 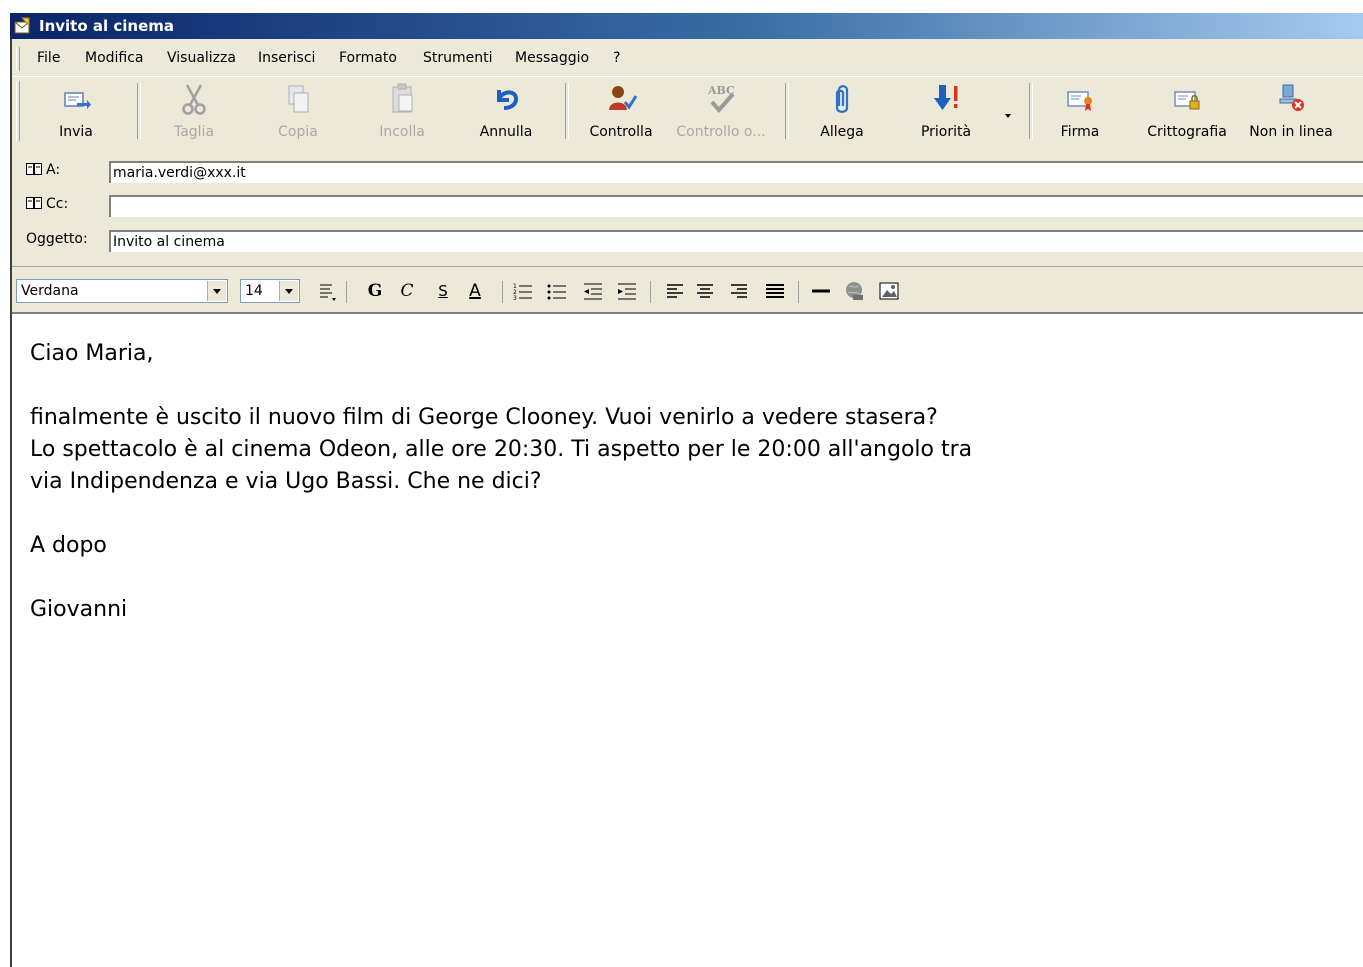 I want to click on cc-label-text: Cc:, so click(x=57, y=204).